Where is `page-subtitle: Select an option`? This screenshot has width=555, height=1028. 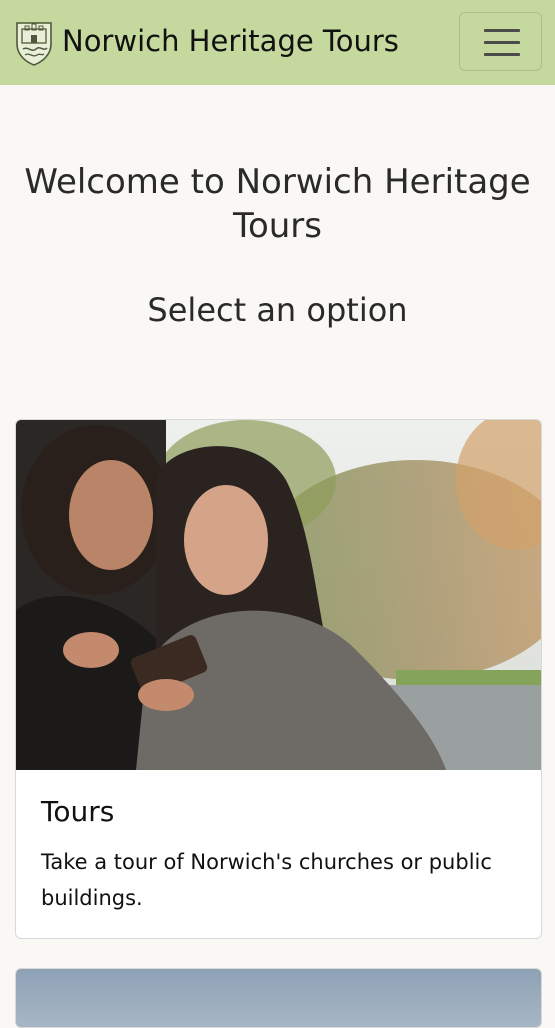 page-subtitle: Select an option is located at coordinates (277, 310).